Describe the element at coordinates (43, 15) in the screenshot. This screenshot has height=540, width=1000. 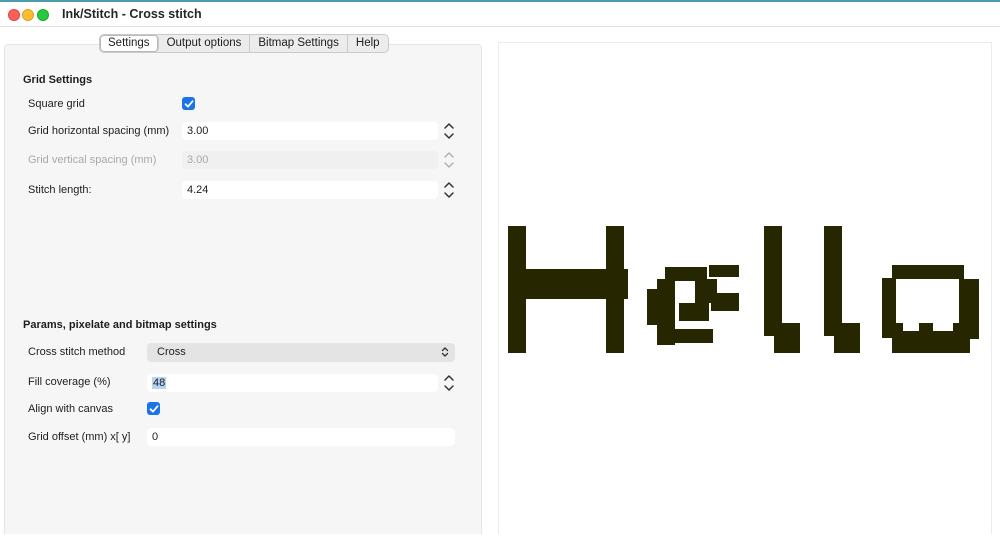
I see `maximize-window-button` at that location.